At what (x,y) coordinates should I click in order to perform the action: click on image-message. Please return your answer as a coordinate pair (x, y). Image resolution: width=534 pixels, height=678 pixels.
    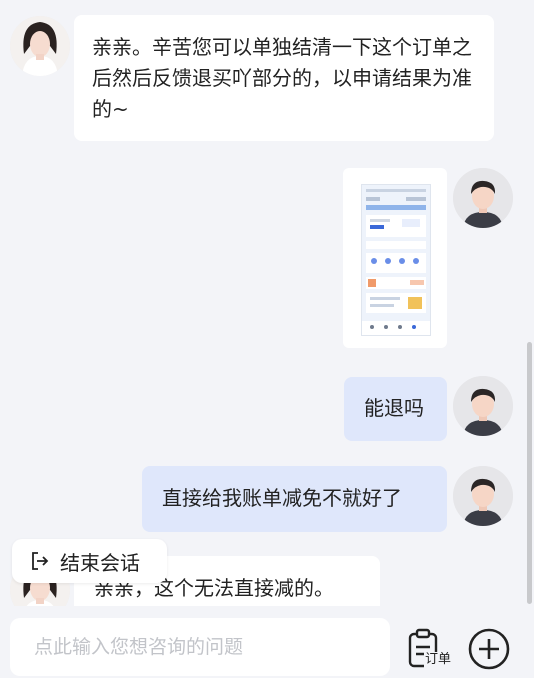
    Looking at the image, I should click on (395, 258).